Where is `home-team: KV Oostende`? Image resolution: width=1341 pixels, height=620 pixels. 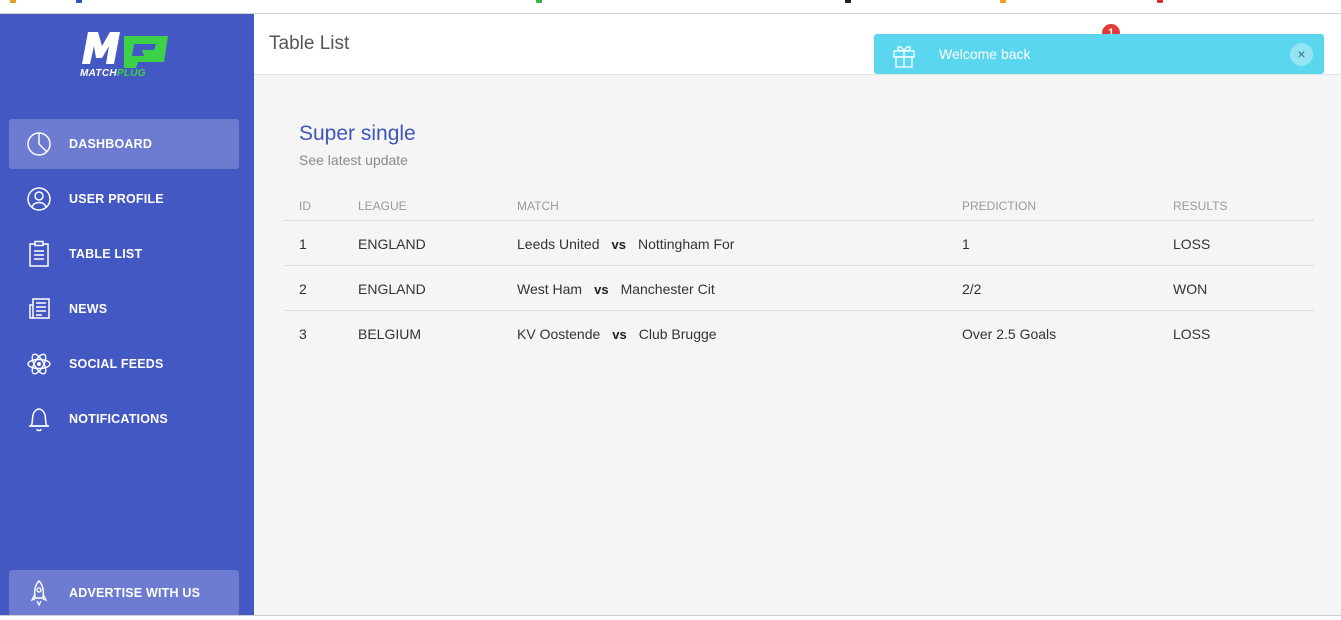
home-team: KV Oostende is located at coordinates (559, 334).